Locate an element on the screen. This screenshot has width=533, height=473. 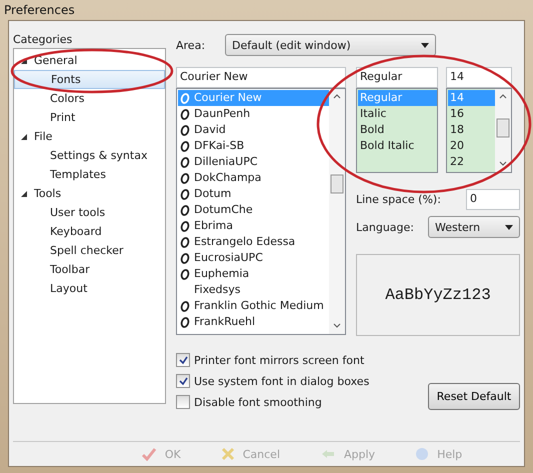
style-list: Regular Italic Bold Bold Italic is located at coordinates (397, 130).